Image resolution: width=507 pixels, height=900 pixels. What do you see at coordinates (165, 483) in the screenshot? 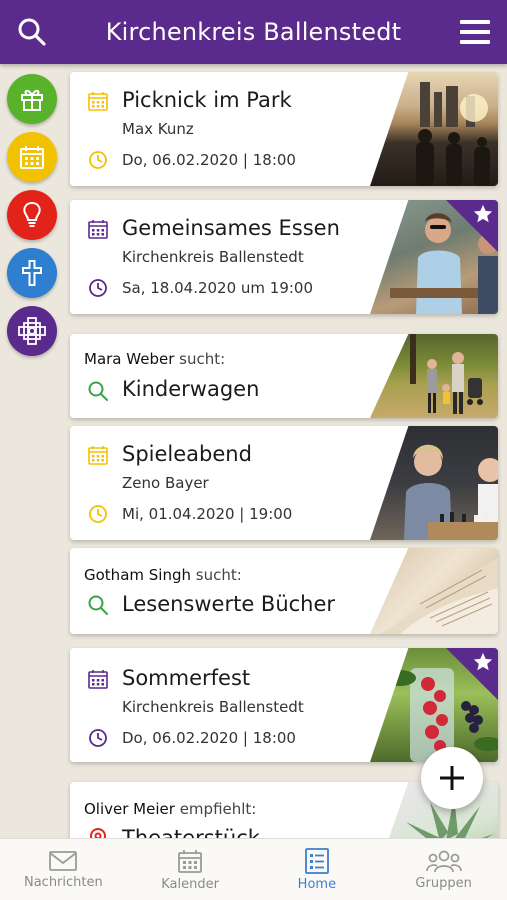
I see `event-organizer: Zeno Bayer` at bounding box center [165, 483].